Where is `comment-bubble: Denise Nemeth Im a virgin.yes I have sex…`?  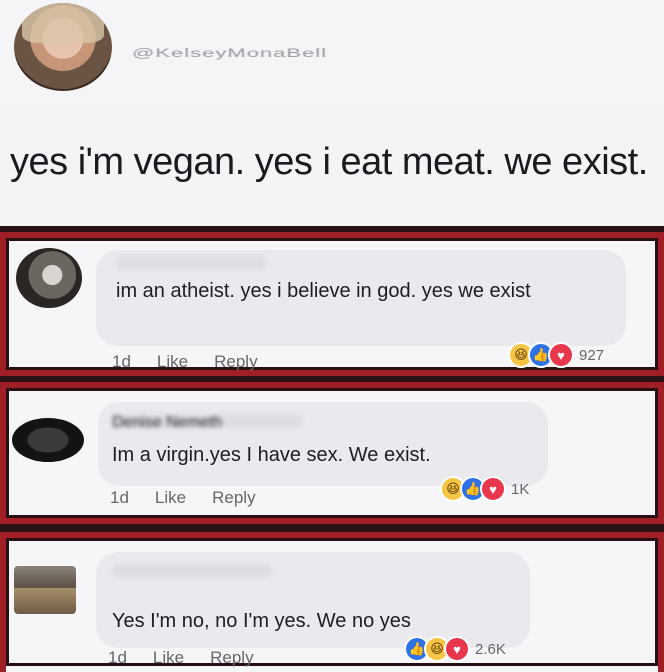 comment-bubble: Denise Nemeth Im a virgin.yes I have sex… is located at coordinates (323, 444).